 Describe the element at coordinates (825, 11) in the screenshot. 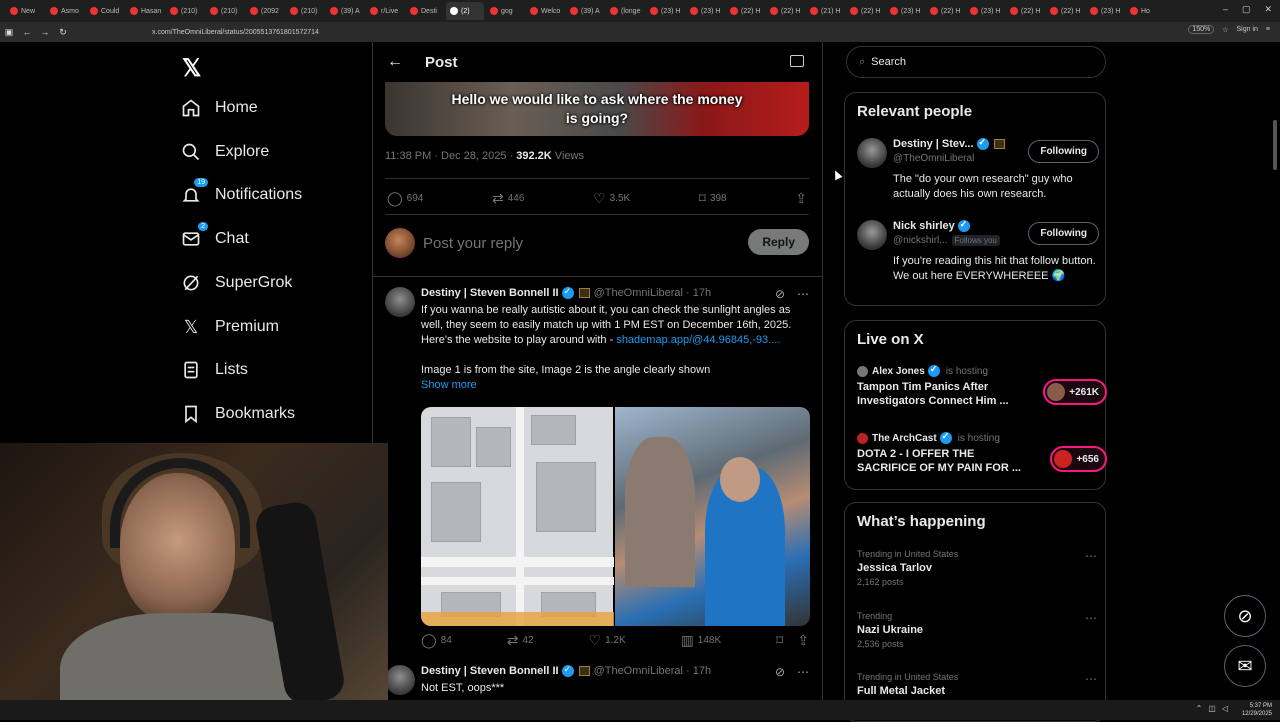

I see `browser-tab: (21) H` at that location.